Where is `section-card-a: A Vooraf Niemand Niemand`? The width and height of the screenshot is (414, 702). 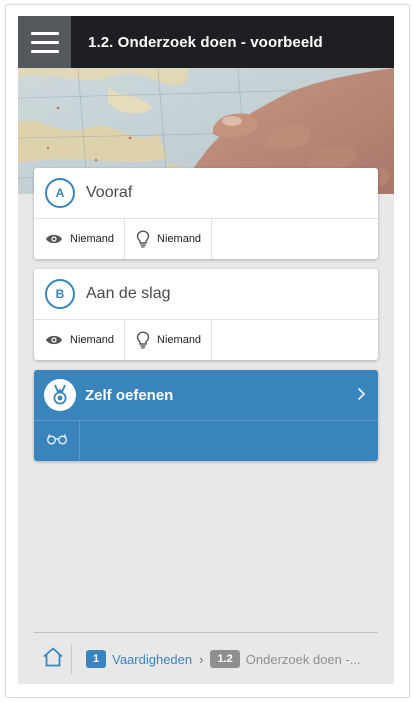 section-card-a: A Vooraf Niemand Niemand is located at coordinates (206, 213).